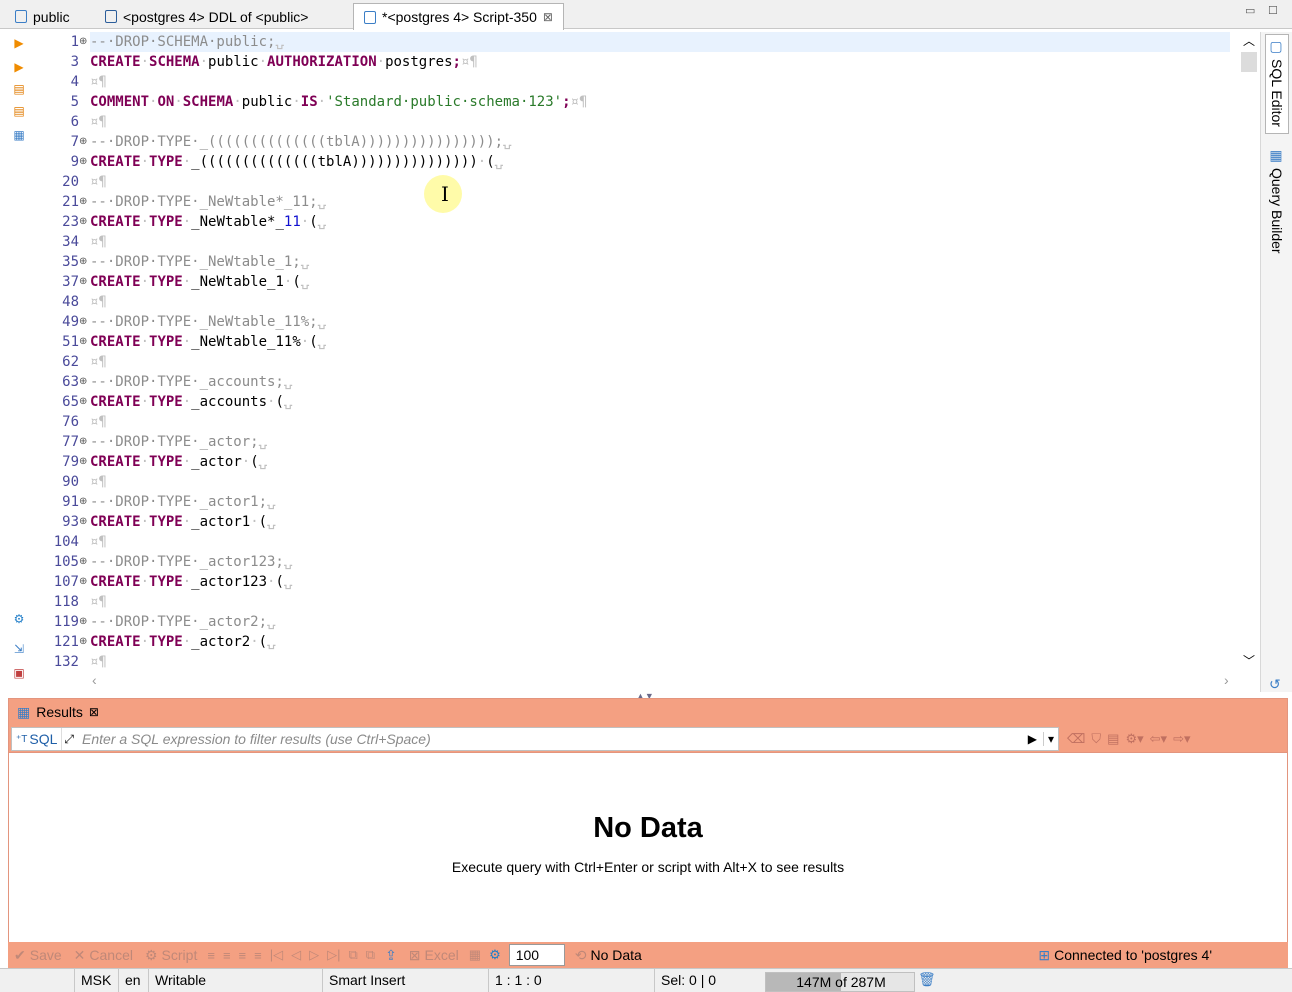  I want to click on next-page-icon: ▷, so click(314, 955).